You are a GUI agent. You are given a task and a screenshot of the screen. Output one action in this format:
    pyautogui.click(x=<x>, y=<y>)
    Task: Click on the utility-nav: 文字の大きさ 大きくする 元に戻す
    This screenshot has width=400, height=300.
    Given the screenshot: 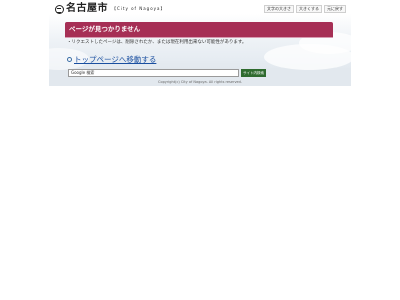 What is the action you would take?
    pyautogui.click(x=305, y=9)
    